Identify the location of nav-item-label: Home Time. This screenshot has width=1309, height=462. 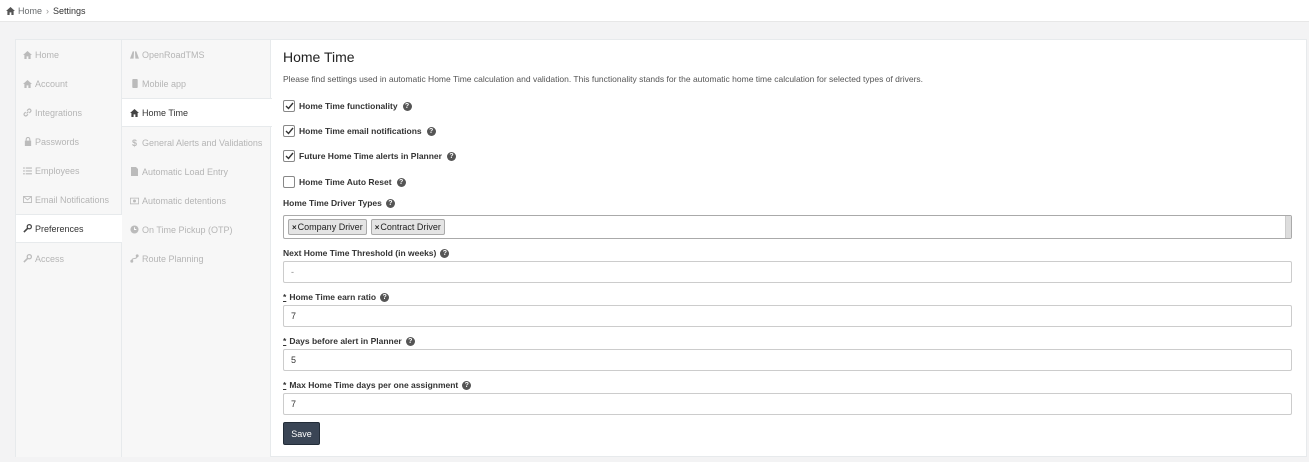
(165, 112).